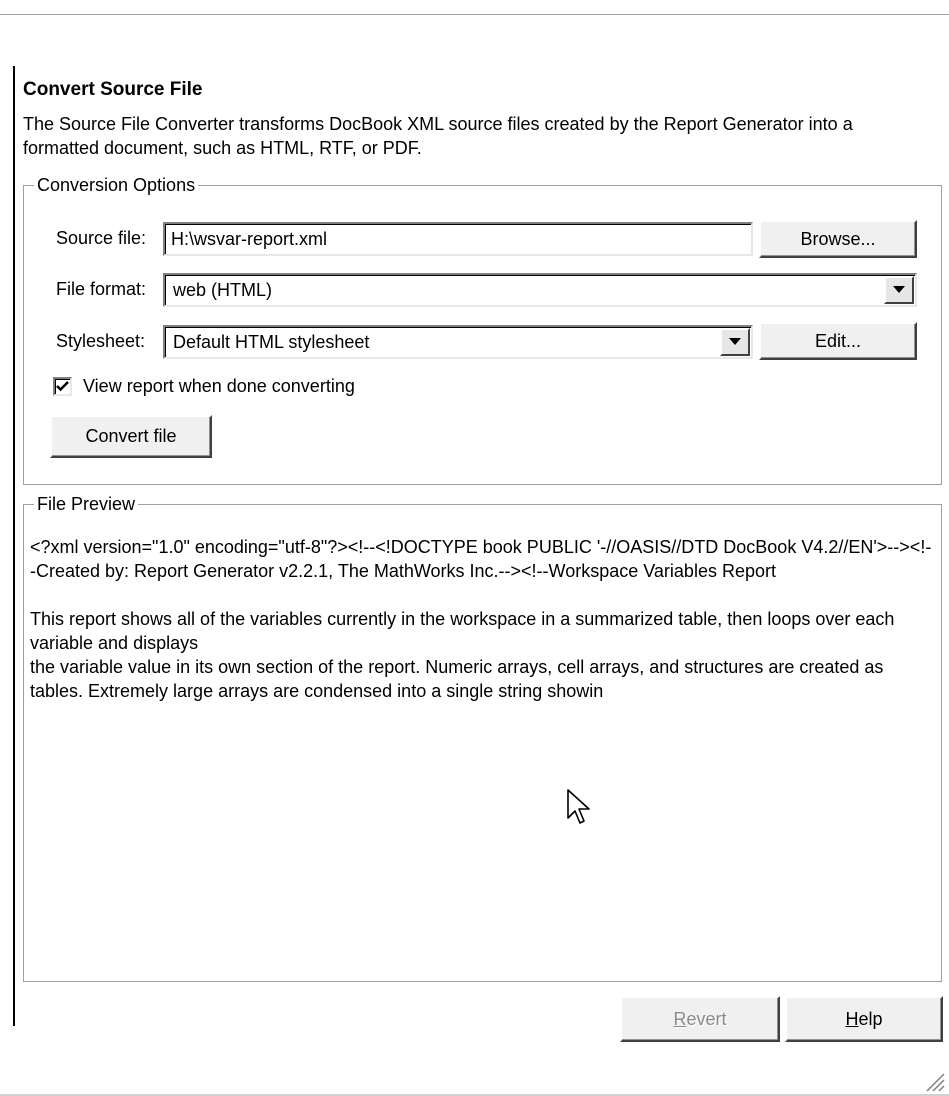 Image resolution: width=949 pixels, height=1096 pixels. What do you see at coordinates (131, 436) in the screenshot?
I see `convert-file-button: Convert file` at bounding box center [131, 436].